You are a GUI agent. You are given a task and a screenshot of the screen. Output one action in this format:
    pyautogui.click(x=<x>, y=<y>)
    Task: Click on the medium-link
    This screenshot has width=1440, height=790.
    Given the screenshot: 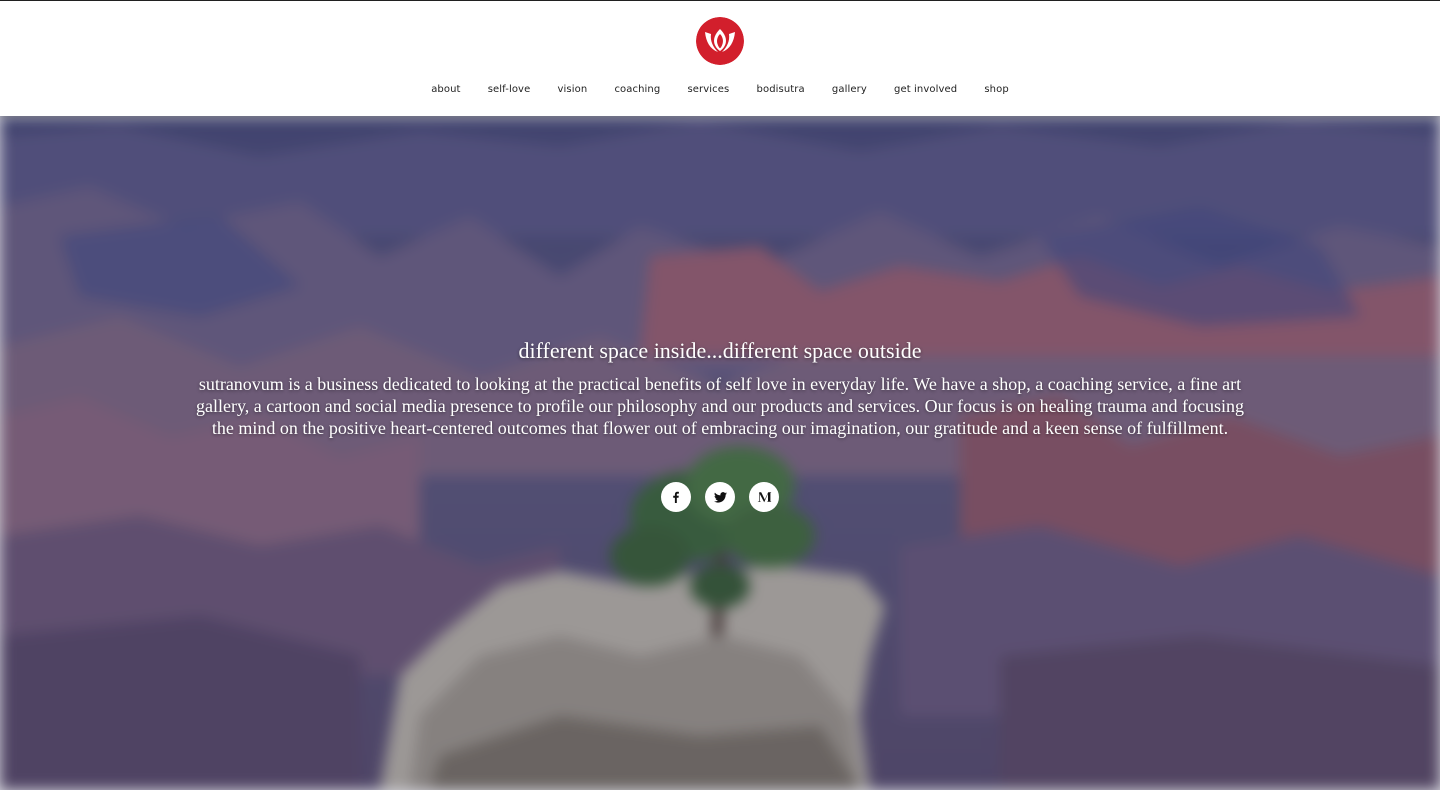 What is the action you would take?
    pyautogui.click(x=764, y=497)
    